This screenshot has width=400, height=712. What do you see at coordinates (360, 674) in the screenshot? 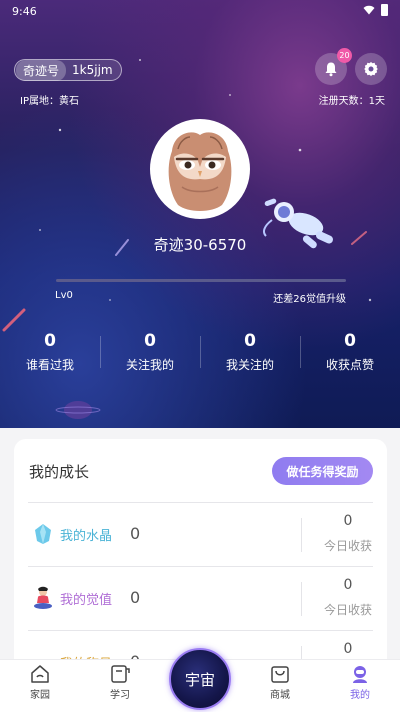
I see `profile-icon` at bounding box center [360, 674].